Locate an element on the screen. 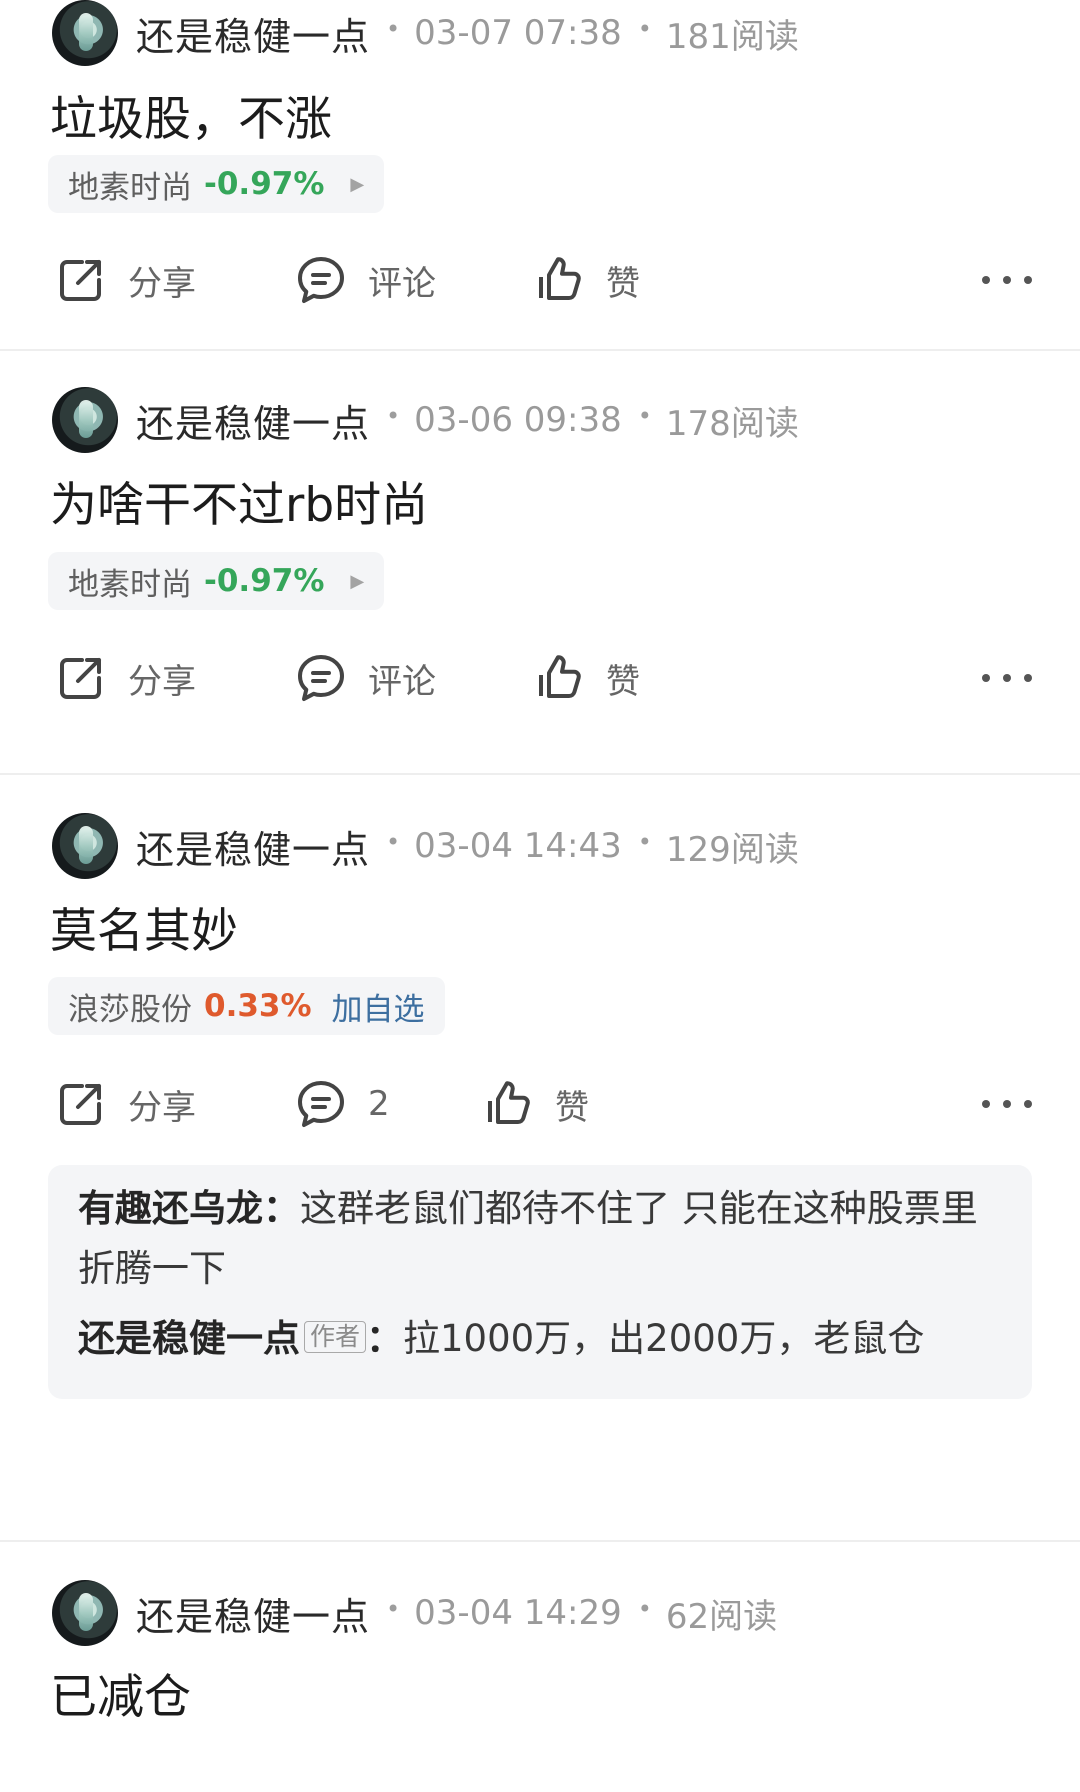  post-time: 03-04 14:43 is located at coordinates (518, 846).